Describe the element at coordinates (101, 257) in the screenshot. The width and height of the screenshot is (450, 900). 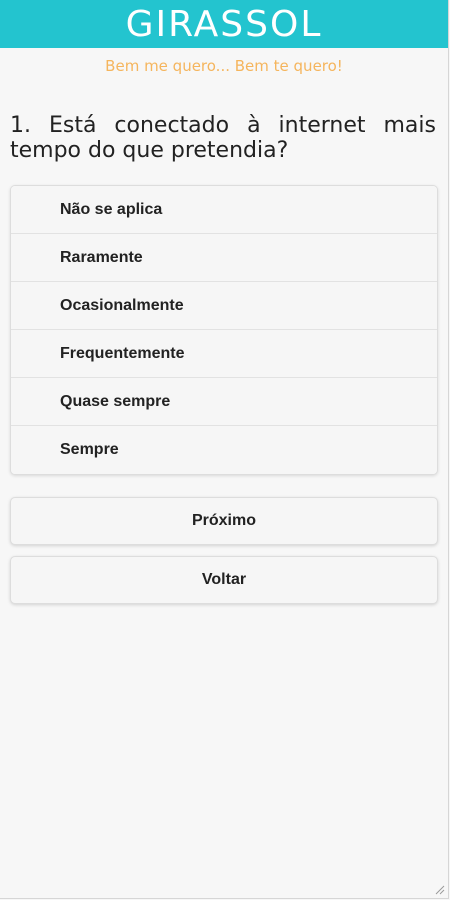
I see `option-label: Raramente` at that location.